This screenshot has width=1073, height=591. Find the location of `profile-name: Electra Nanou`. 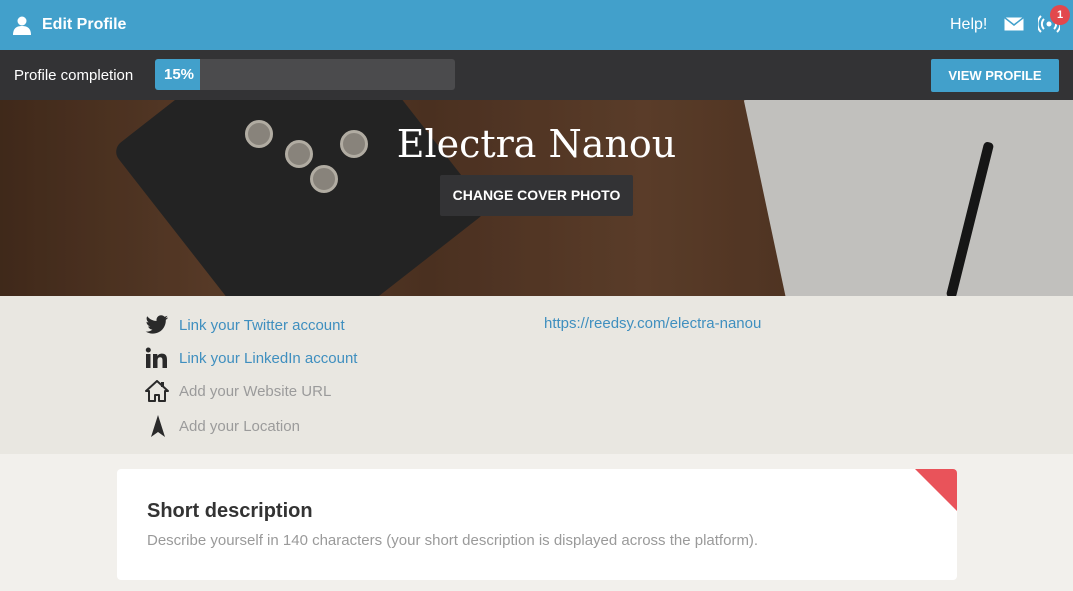

profile-name: Electra Nanou is located at coordinates (536, 144).